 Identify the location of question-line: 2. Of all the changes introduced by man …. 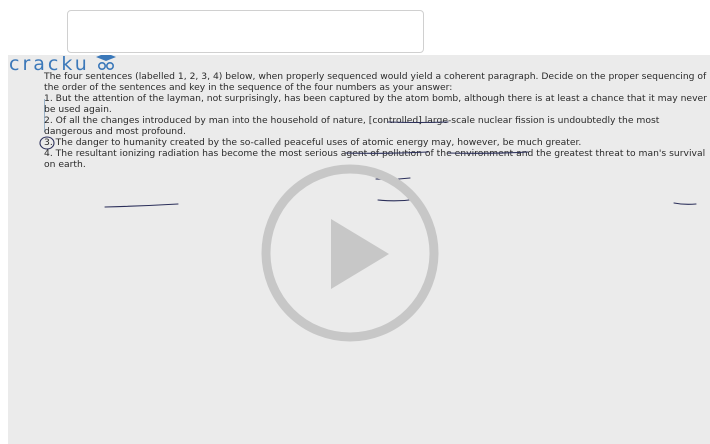
(352, 120).